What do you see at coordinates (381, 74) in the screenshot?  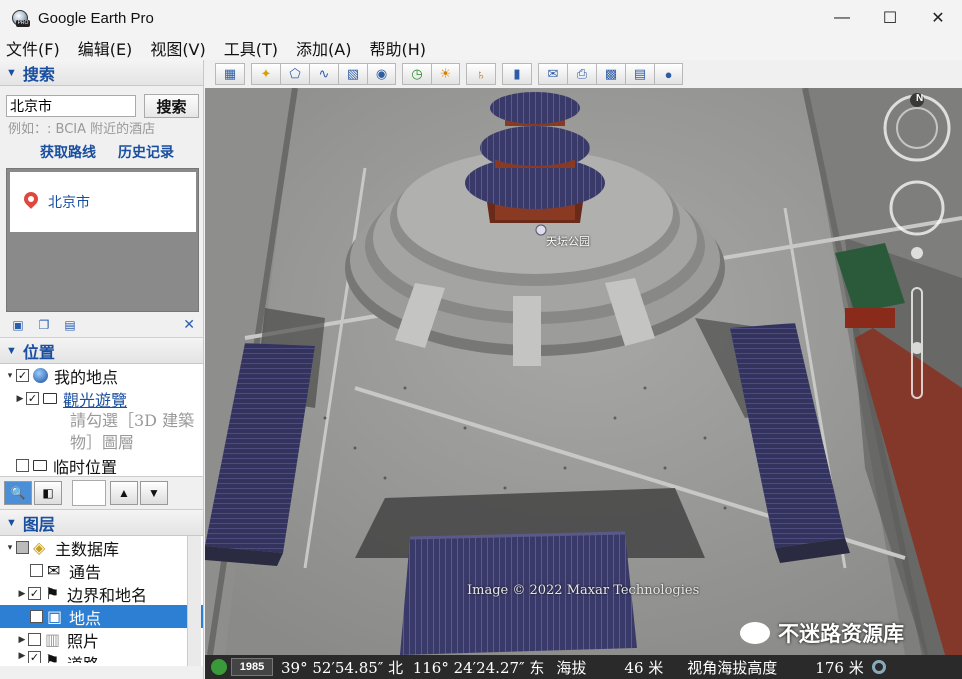 I see `record-tour-icon: ◉` at bounding box center [381, 74].